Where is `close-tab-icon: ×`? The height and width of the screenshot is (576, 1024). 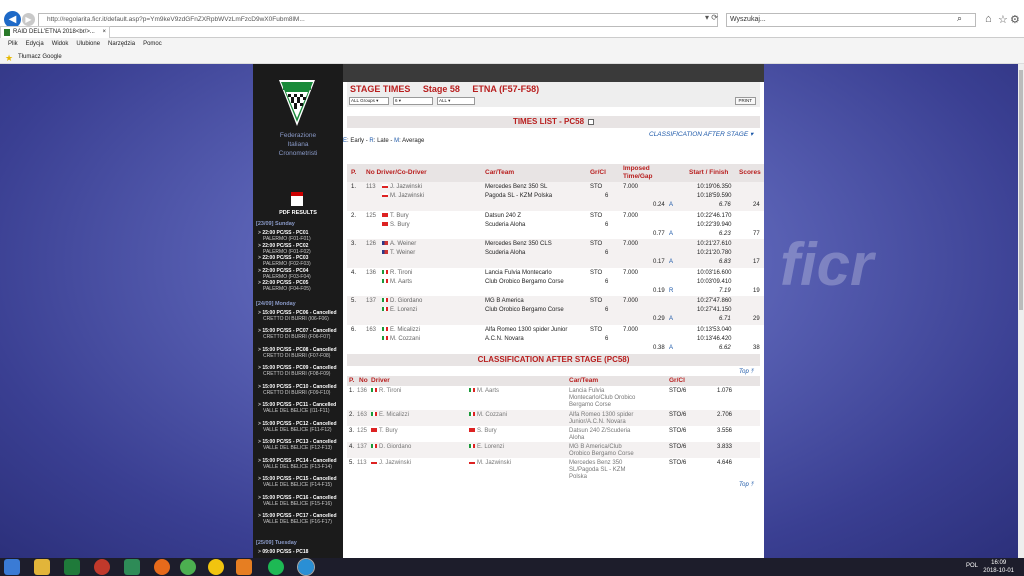
close-tab-icon: × is located at coordinates (104, 32).